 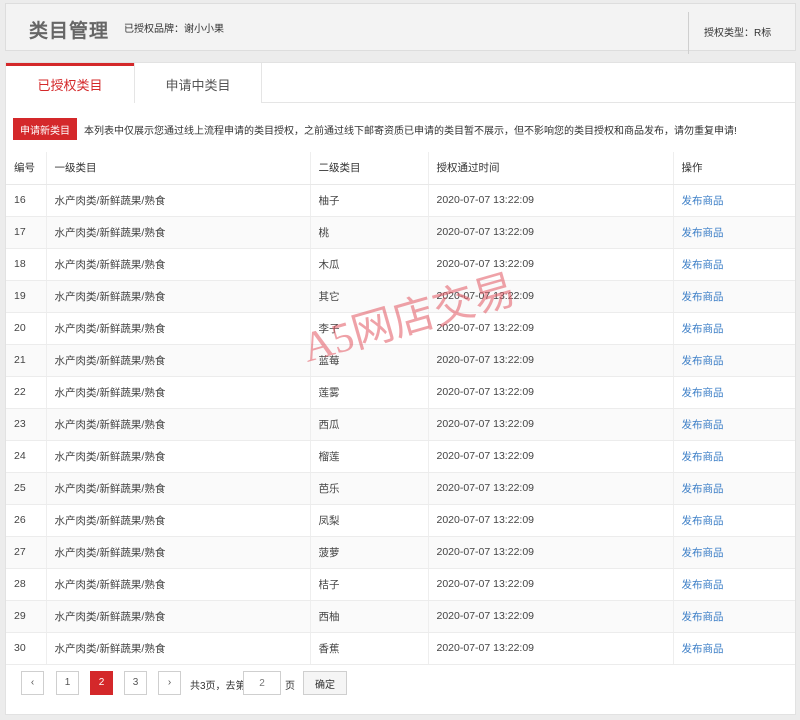 I want to click on page-suffix-text: 页, so click(x=290, y=686).